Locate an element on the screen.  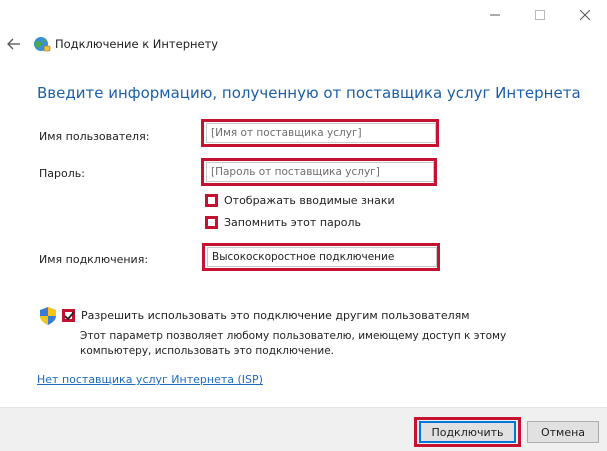
uac-shield-icon is located at coordinates (48, 316).